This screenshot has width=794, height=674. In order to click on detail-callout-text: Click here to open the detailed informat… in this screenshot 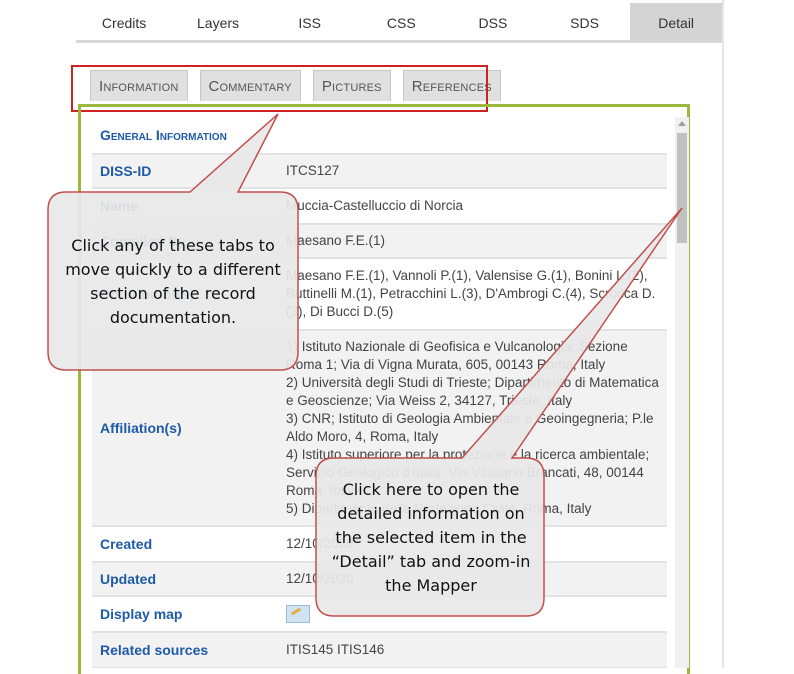, I will do `click(431, 537)`.